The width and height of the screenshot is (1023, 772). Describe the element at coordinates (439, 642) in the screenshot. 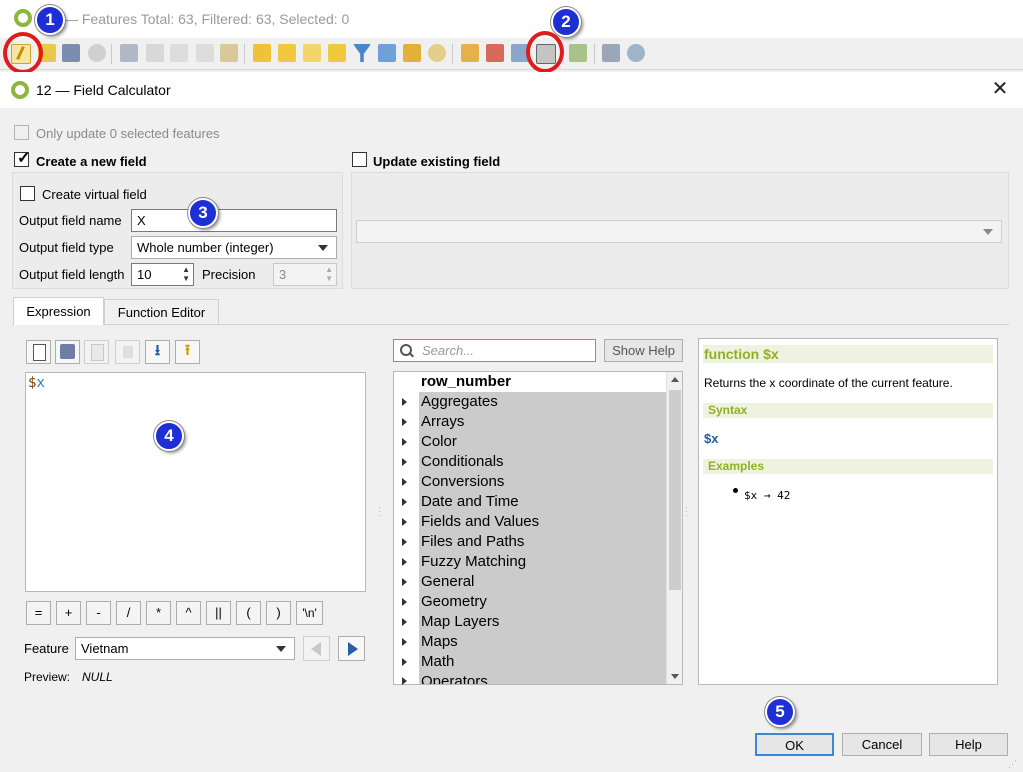

I see `function-group-maps: Maps` at that location.